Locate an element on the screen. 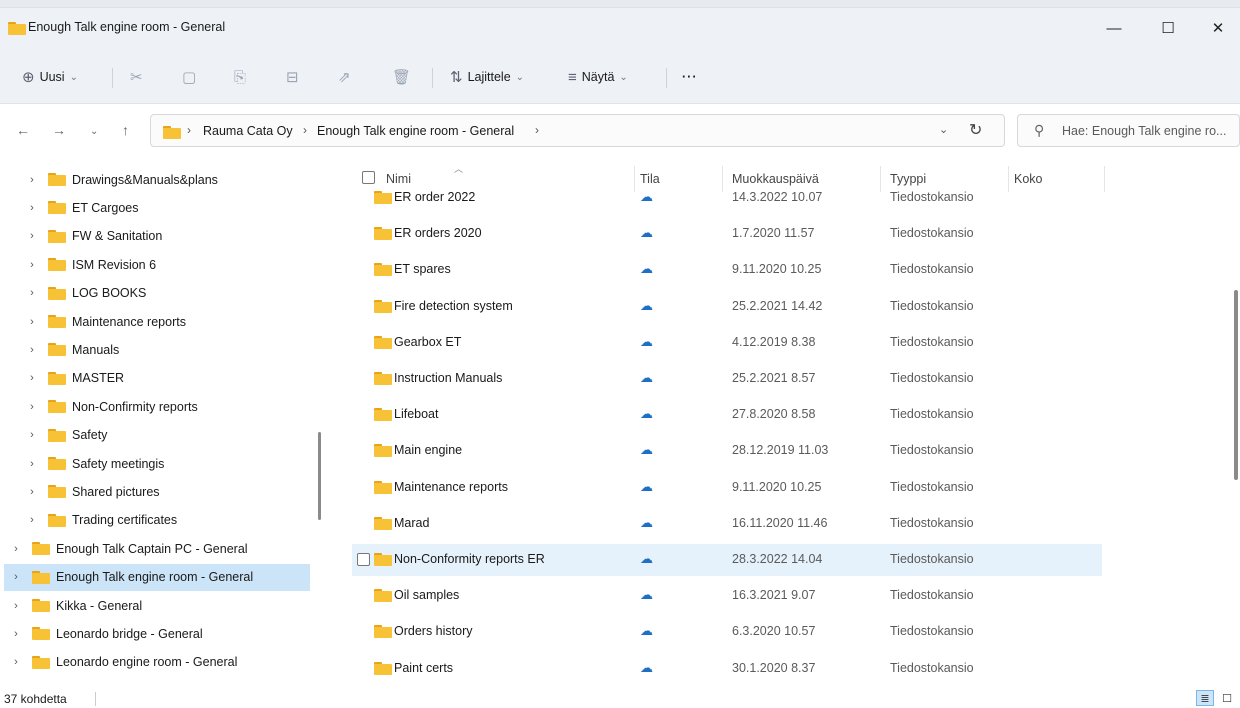 Image resolution: width=1240 pixels, height=708 pixels. sidebar-item: › Enough Talk Captain PC - General is located at coordinates (155, 548).